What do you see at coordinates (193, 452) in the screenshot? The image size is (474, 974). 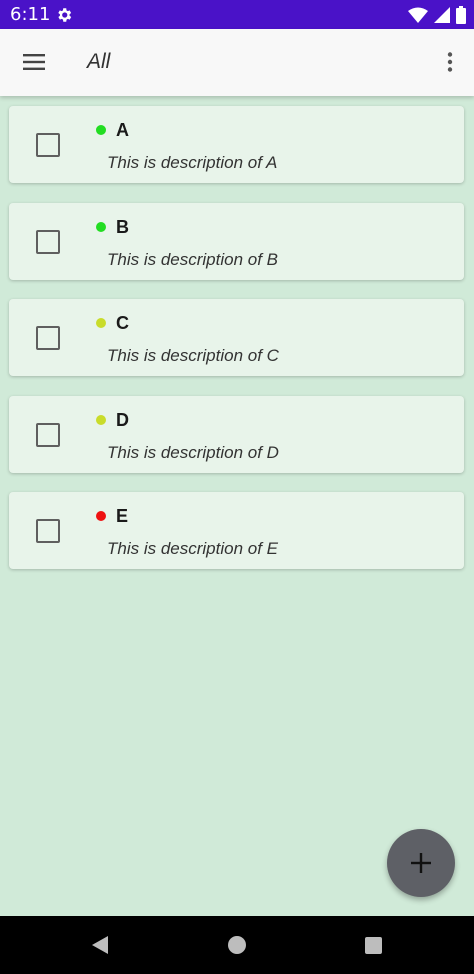 I see `task-description: This is description of D` at bounding box center [193, 452].